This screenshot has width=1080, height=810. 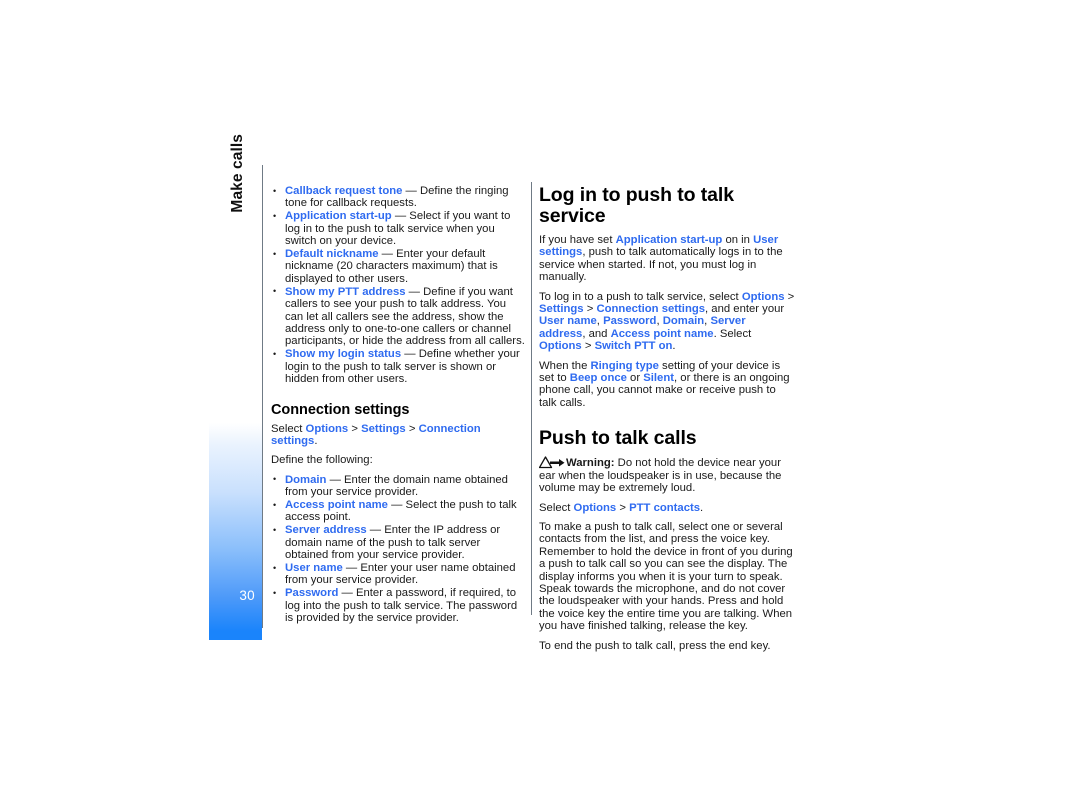 What do you see at coordinates (327, 428) in the screenshot?
I see `menu-options: Options` at bounding box center [327, 428].